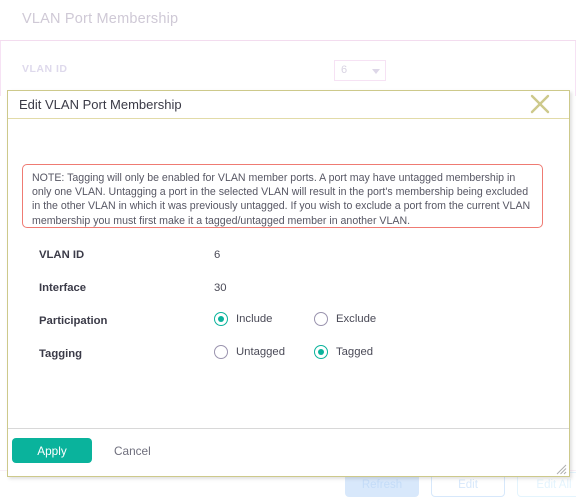  I want to click on field-row-vlan-id: VLAN ID 6, so click(288, 262).